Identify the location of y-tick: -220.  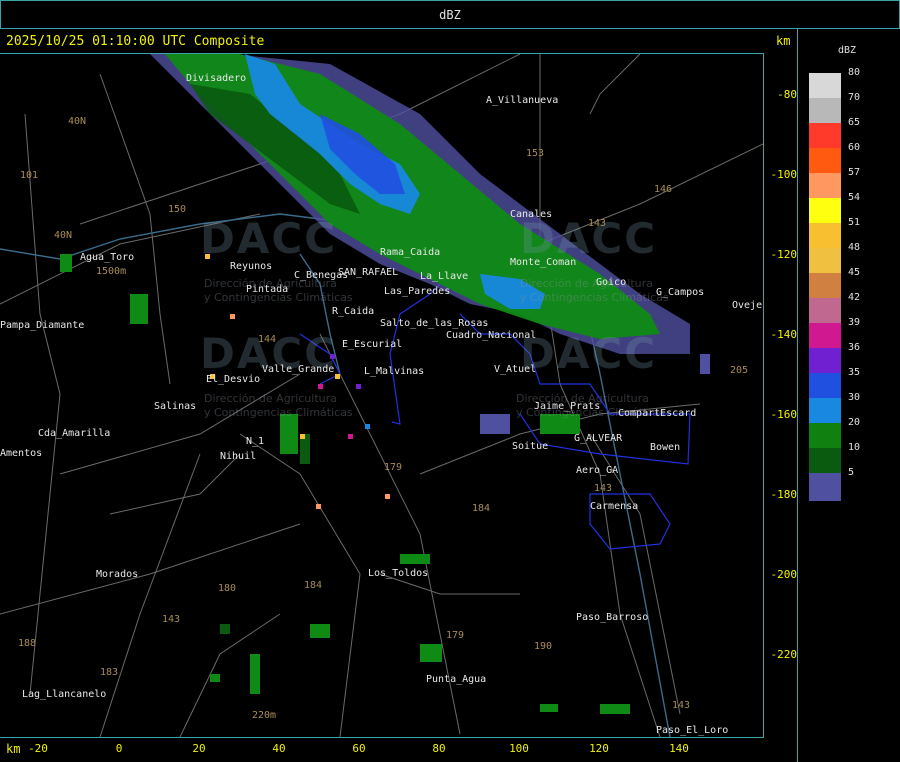
(784, 654).